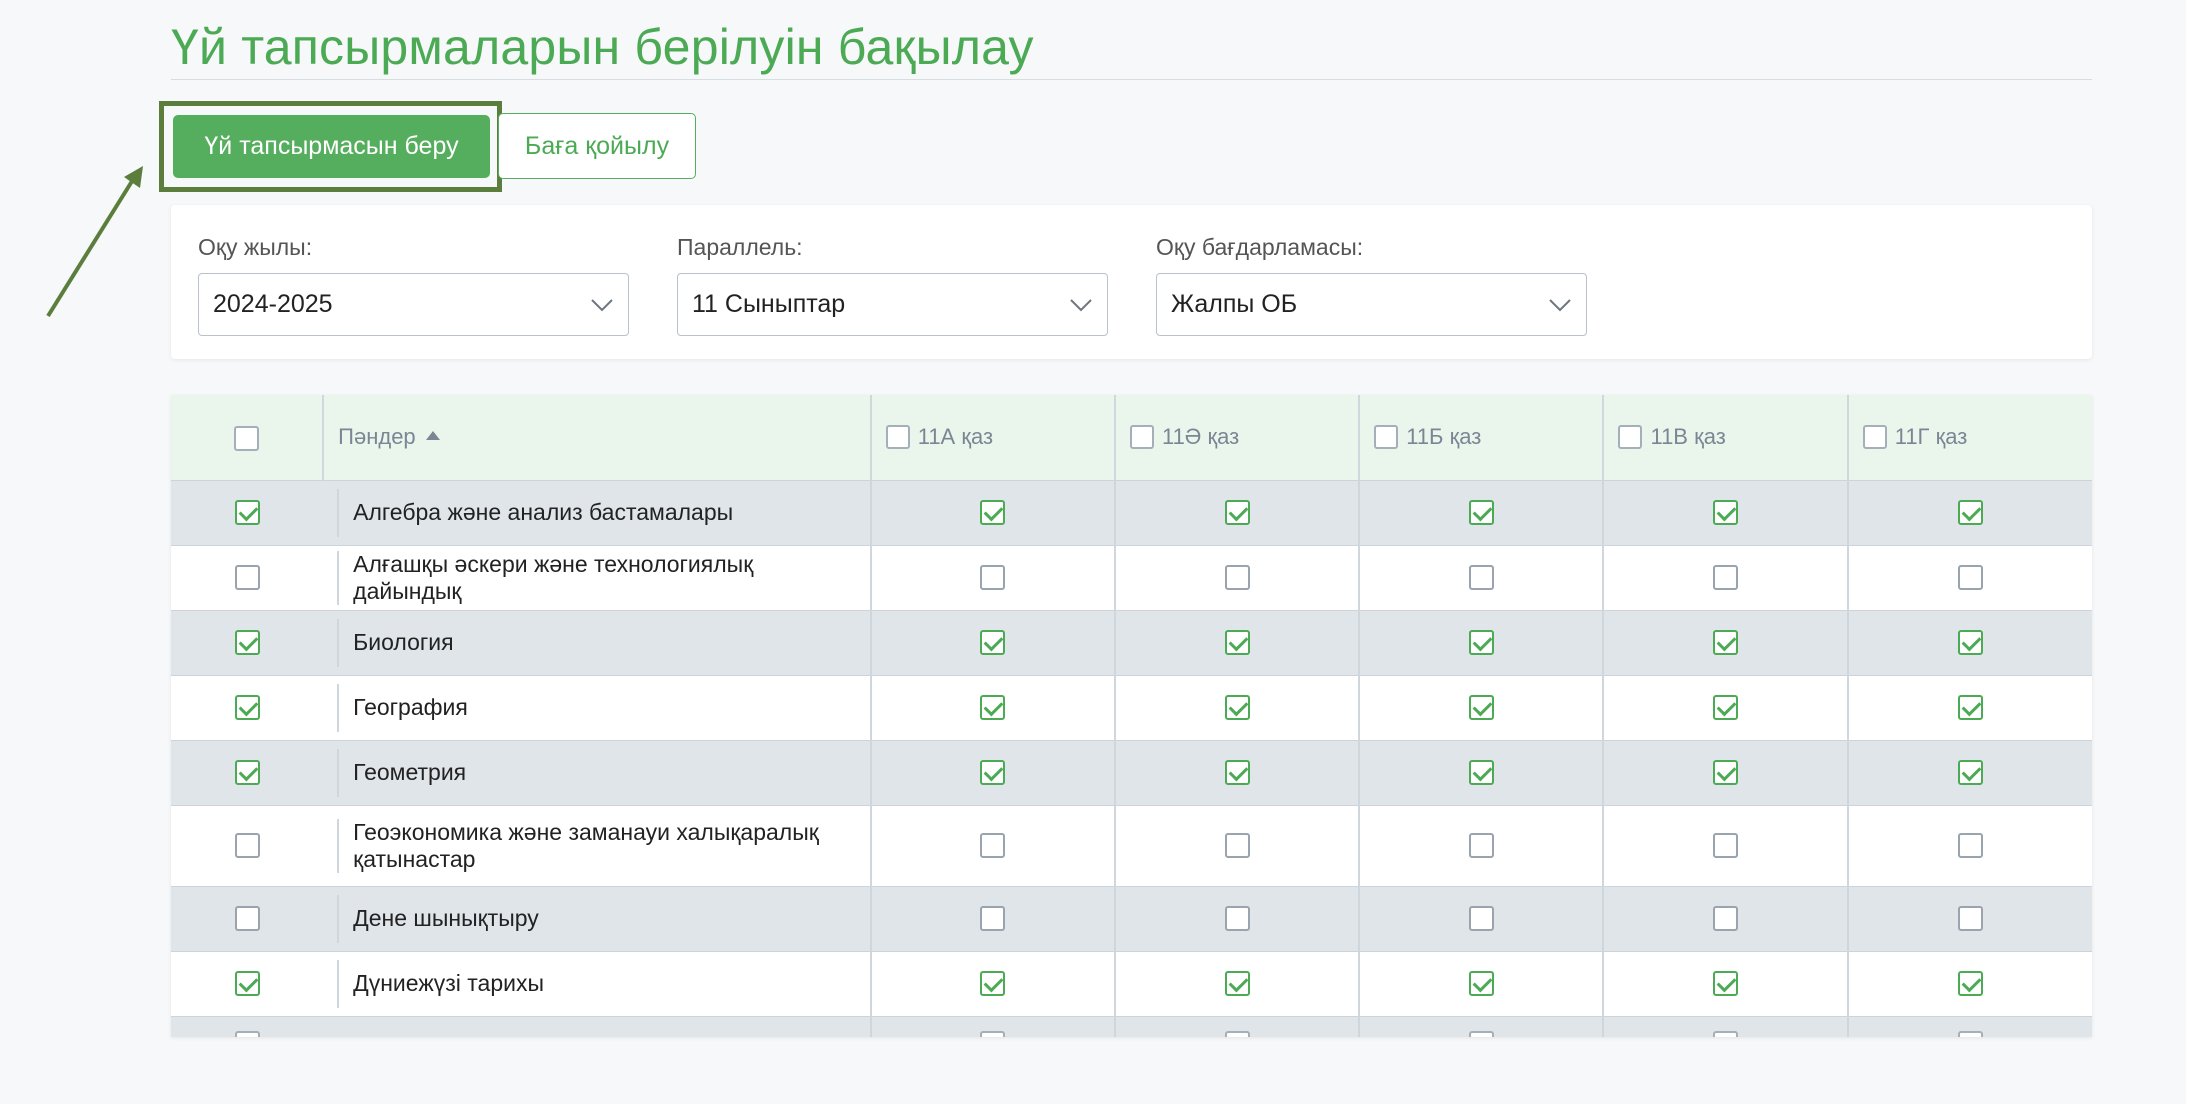 This screenshot has height=1104, width=2186. What do you see at coordinates (1131, 983) in the screenshot?
I see `table-row: Дүниежүзі тарихы` at bounding box center [1131, 983].